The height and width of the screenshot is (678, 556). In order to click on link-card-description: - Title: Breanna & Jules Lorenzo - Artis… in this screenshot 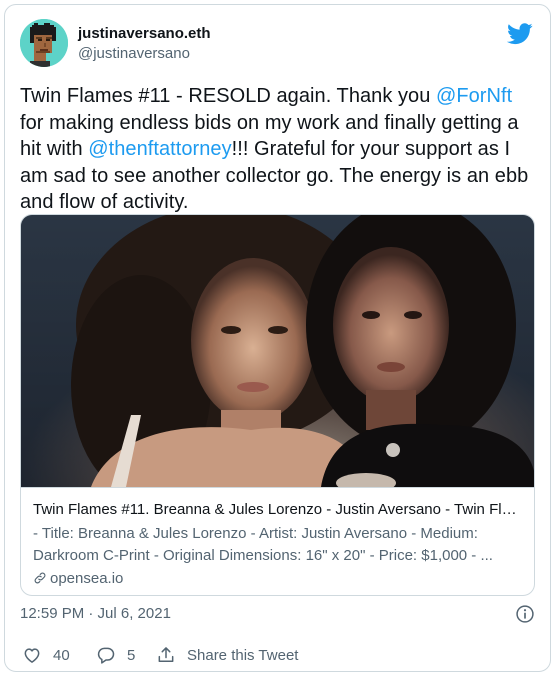, I will do `click(263, 544)`.